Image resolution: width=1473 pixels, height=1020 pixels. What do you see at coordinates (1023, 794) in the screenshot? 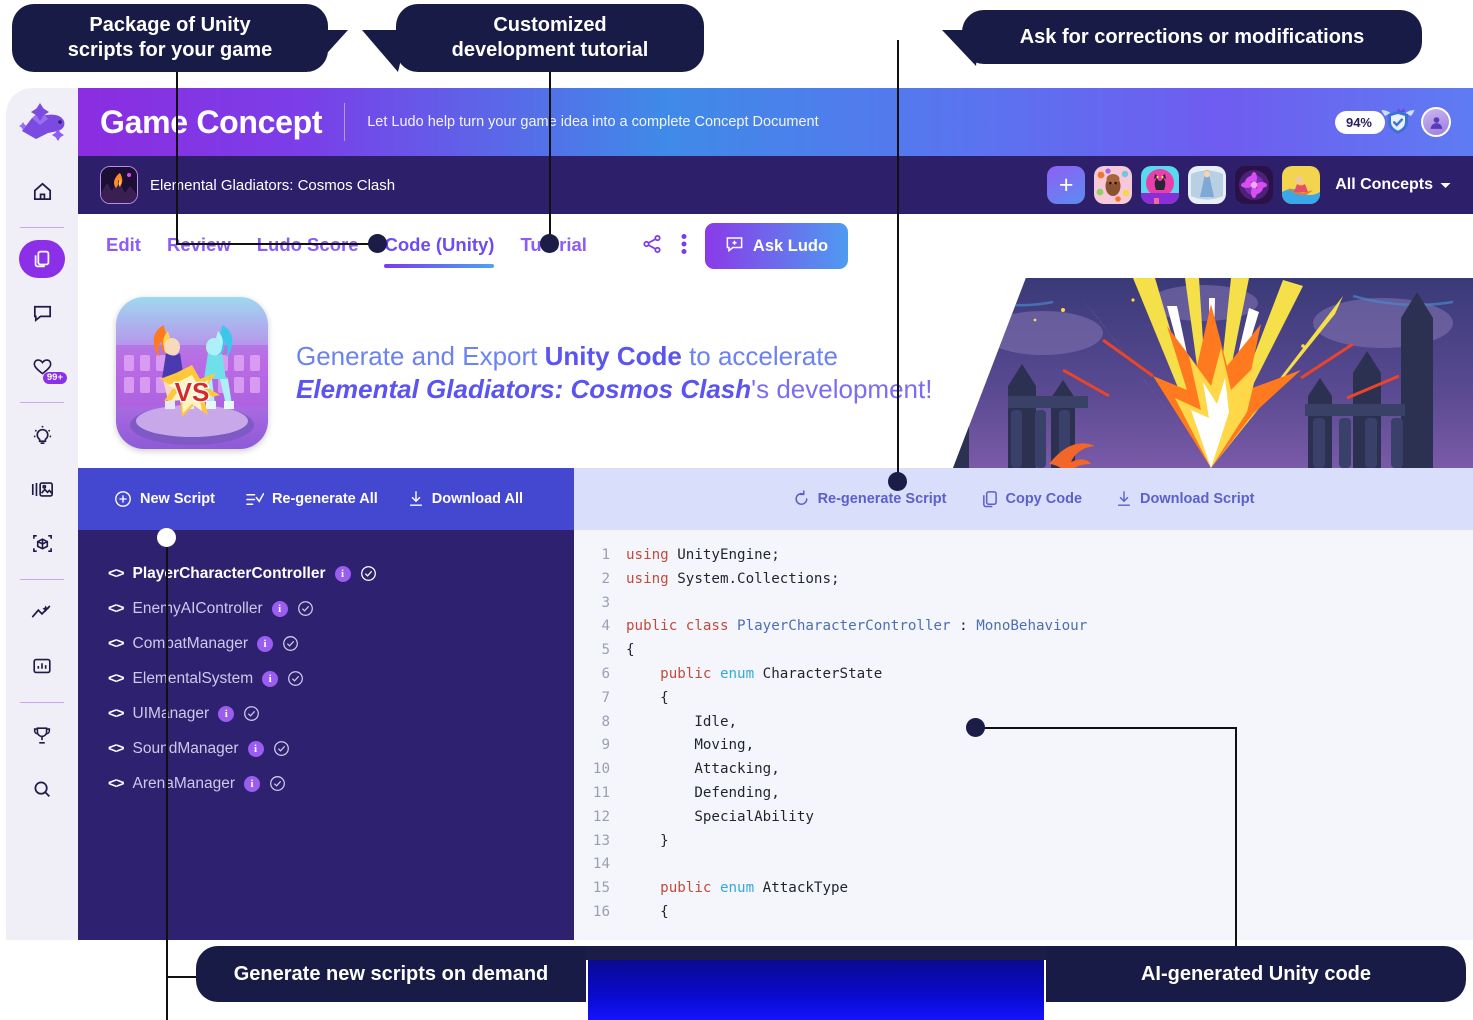
I see `code-line: 11 Defending,` at bounding box center [1023, 794].